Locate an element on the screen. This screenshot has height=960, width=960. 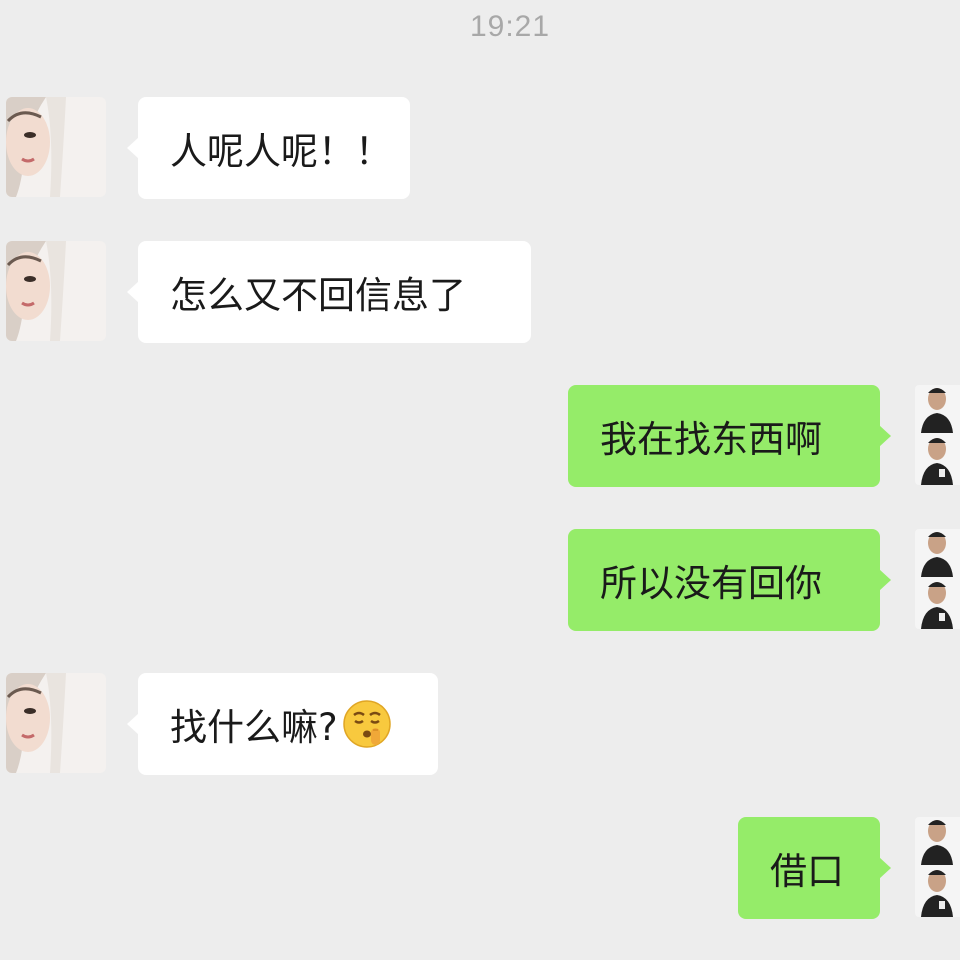
message-text: 所以没有回你 is located at coordinates (711, 583).